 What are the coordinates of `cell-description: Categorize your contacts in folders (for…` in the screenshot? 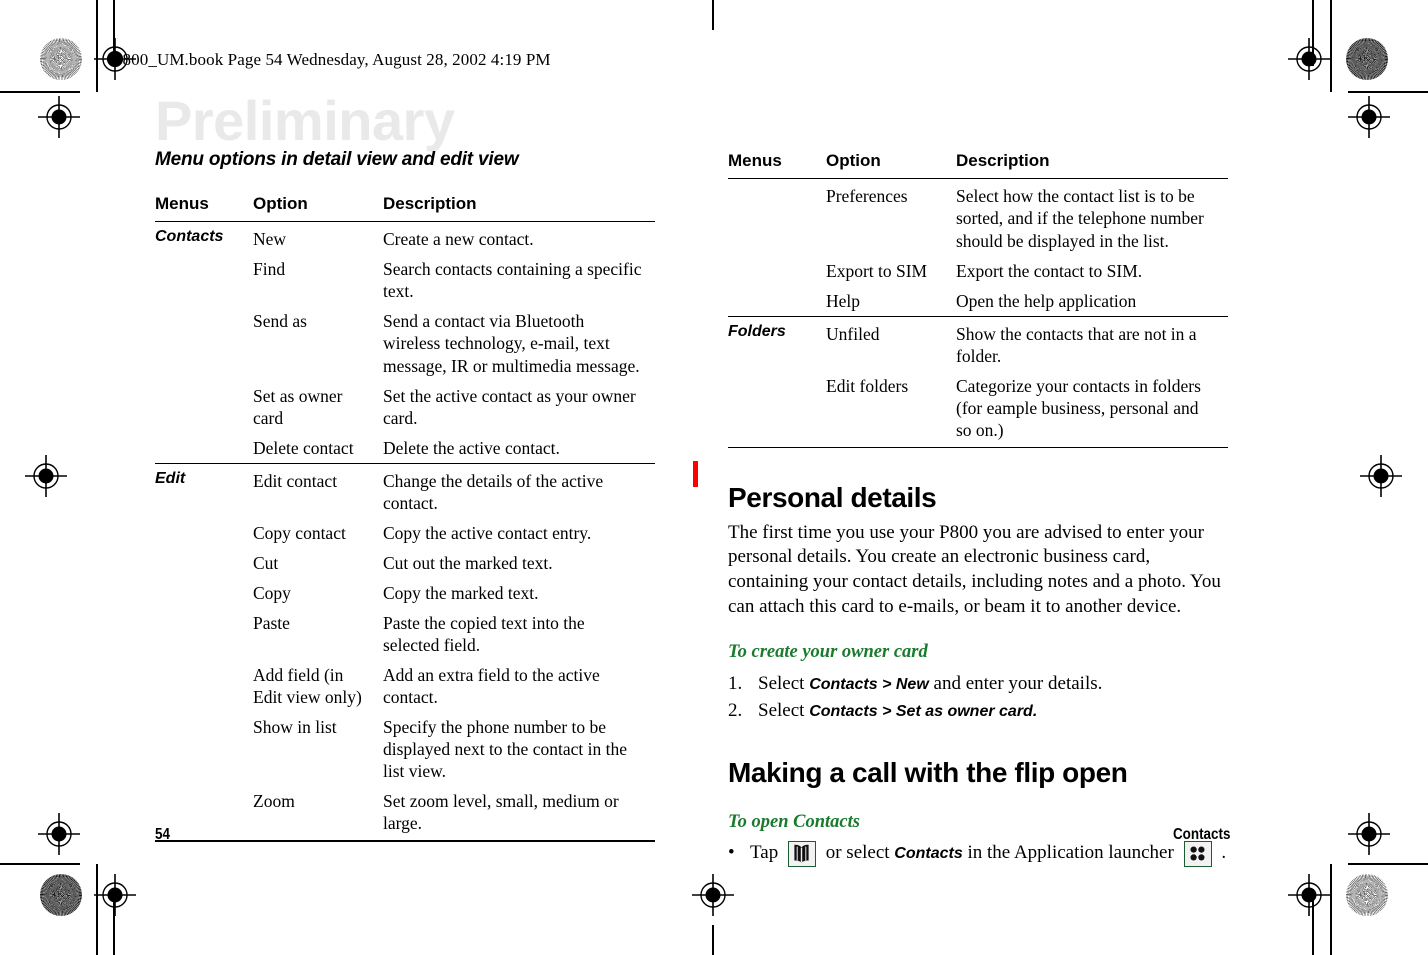 It's located at (1078, 407).